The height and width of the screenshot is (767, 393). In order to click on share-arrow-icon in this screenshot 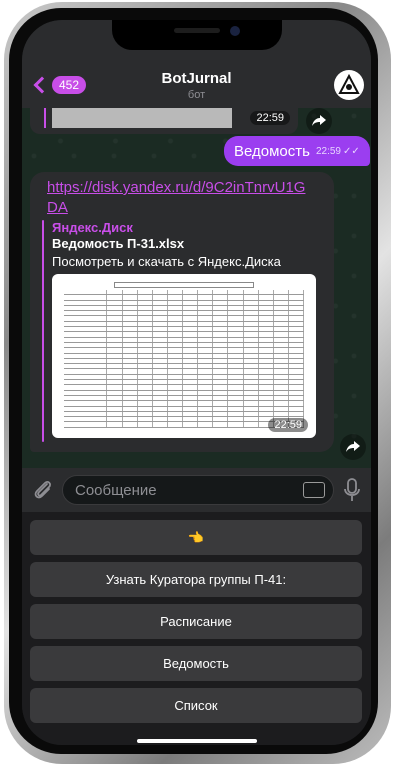, I will do `click(353, 446)`.